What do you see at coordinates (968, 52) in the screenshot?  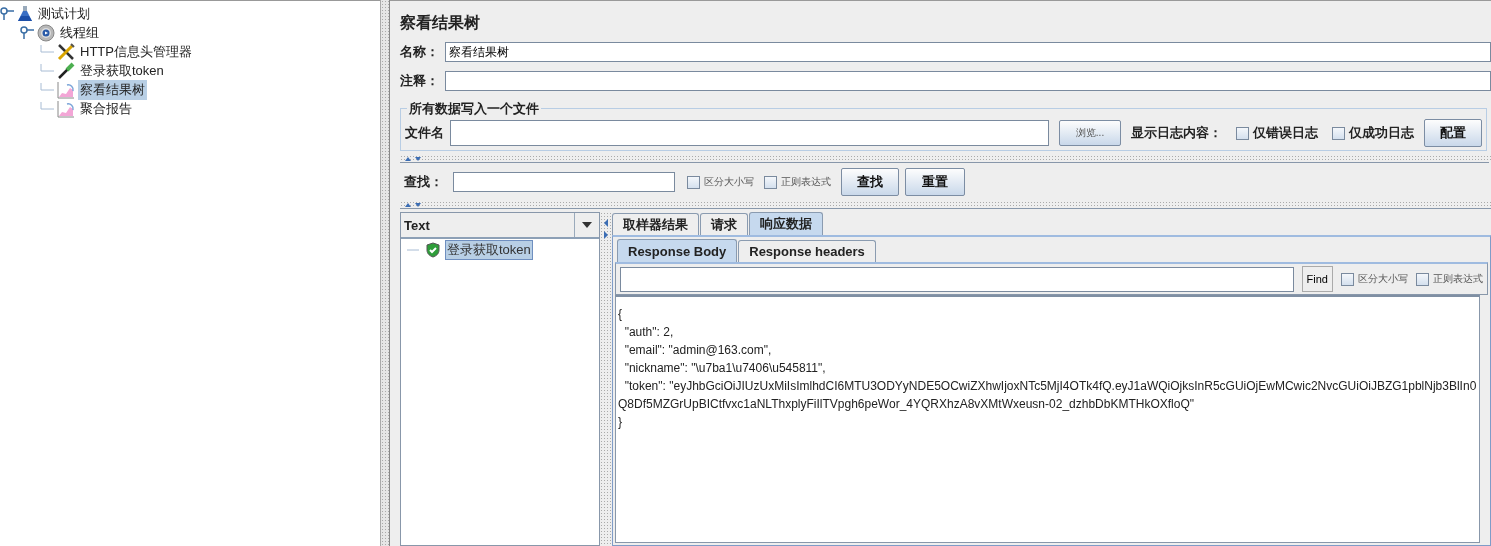 I see `name-field: 察看结果树` at bounding box center [968, 52].